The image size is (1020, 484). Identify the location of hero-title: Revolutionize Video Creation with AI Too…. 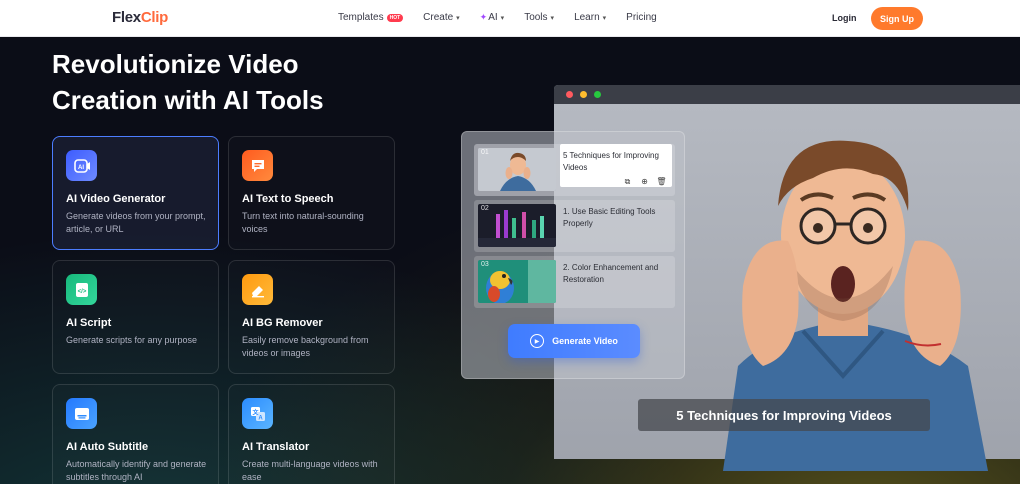
(232, 82).